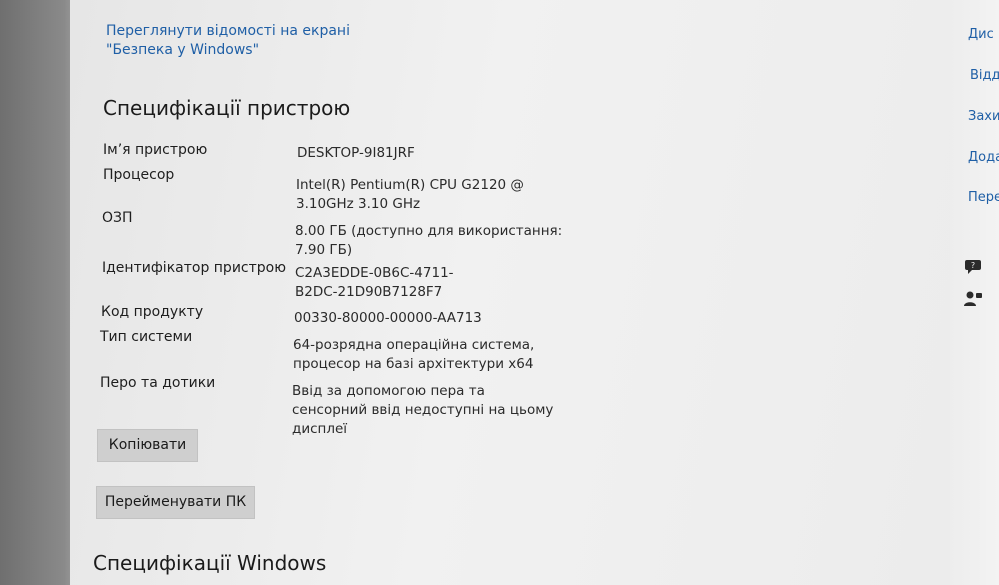 The width and height of the screenshot is (999, 585). I want to click on copy-button: Копіювати, so click(147, 445).